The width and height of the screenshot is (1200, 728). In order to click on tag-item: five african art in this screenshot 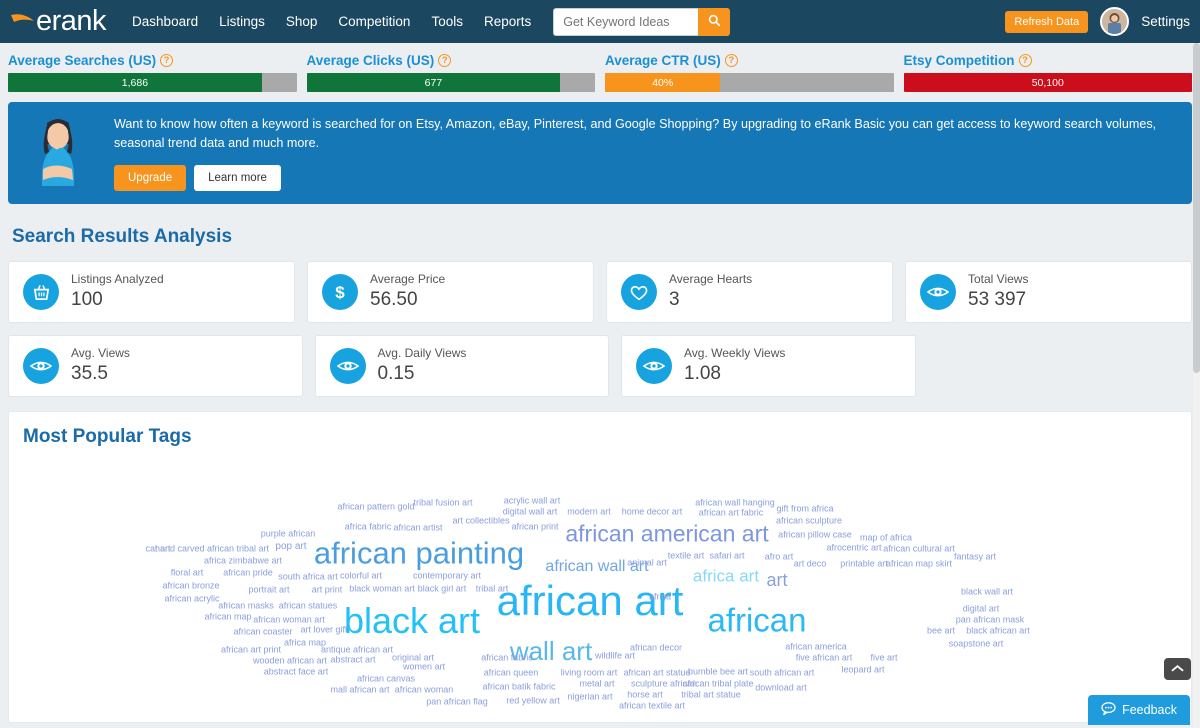, I will do `click(824, 658)`.